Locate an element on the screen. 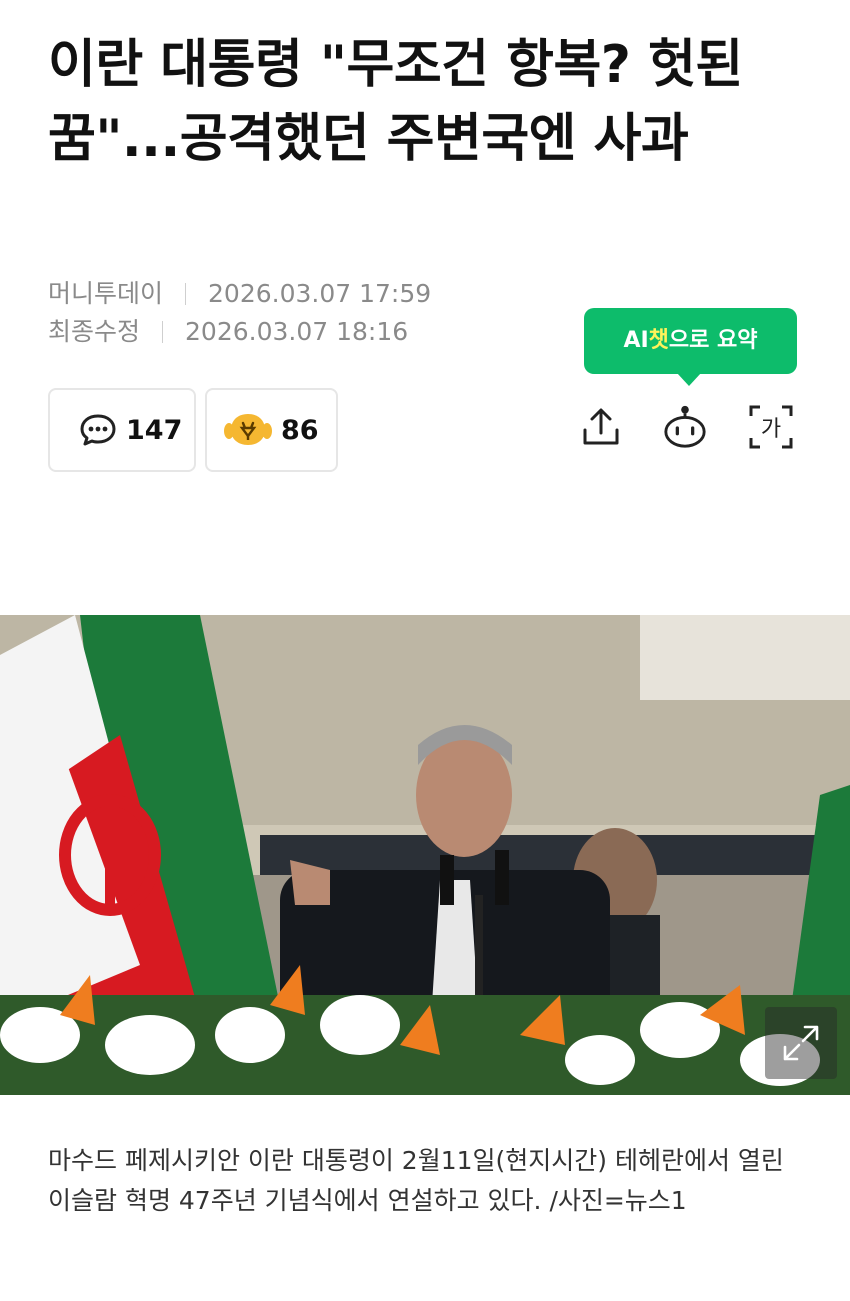 The image size is (850, 1301). updated-label: 최종수정 is located at coordinates (94, 331).